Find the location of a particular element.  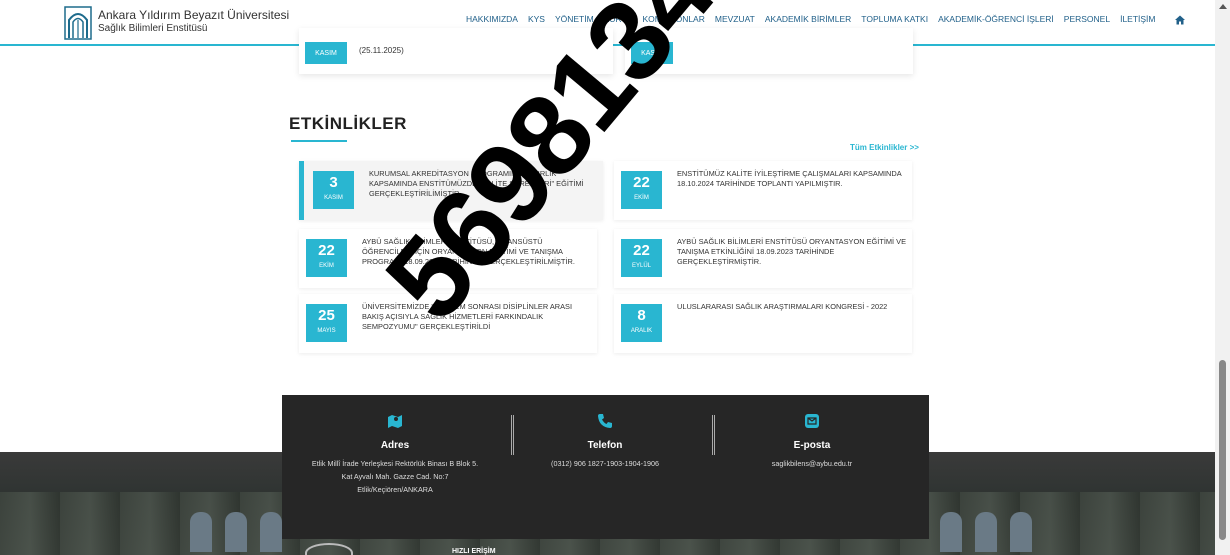

news-card-text: (25.11.2025) is located at coordinates (381, 50).